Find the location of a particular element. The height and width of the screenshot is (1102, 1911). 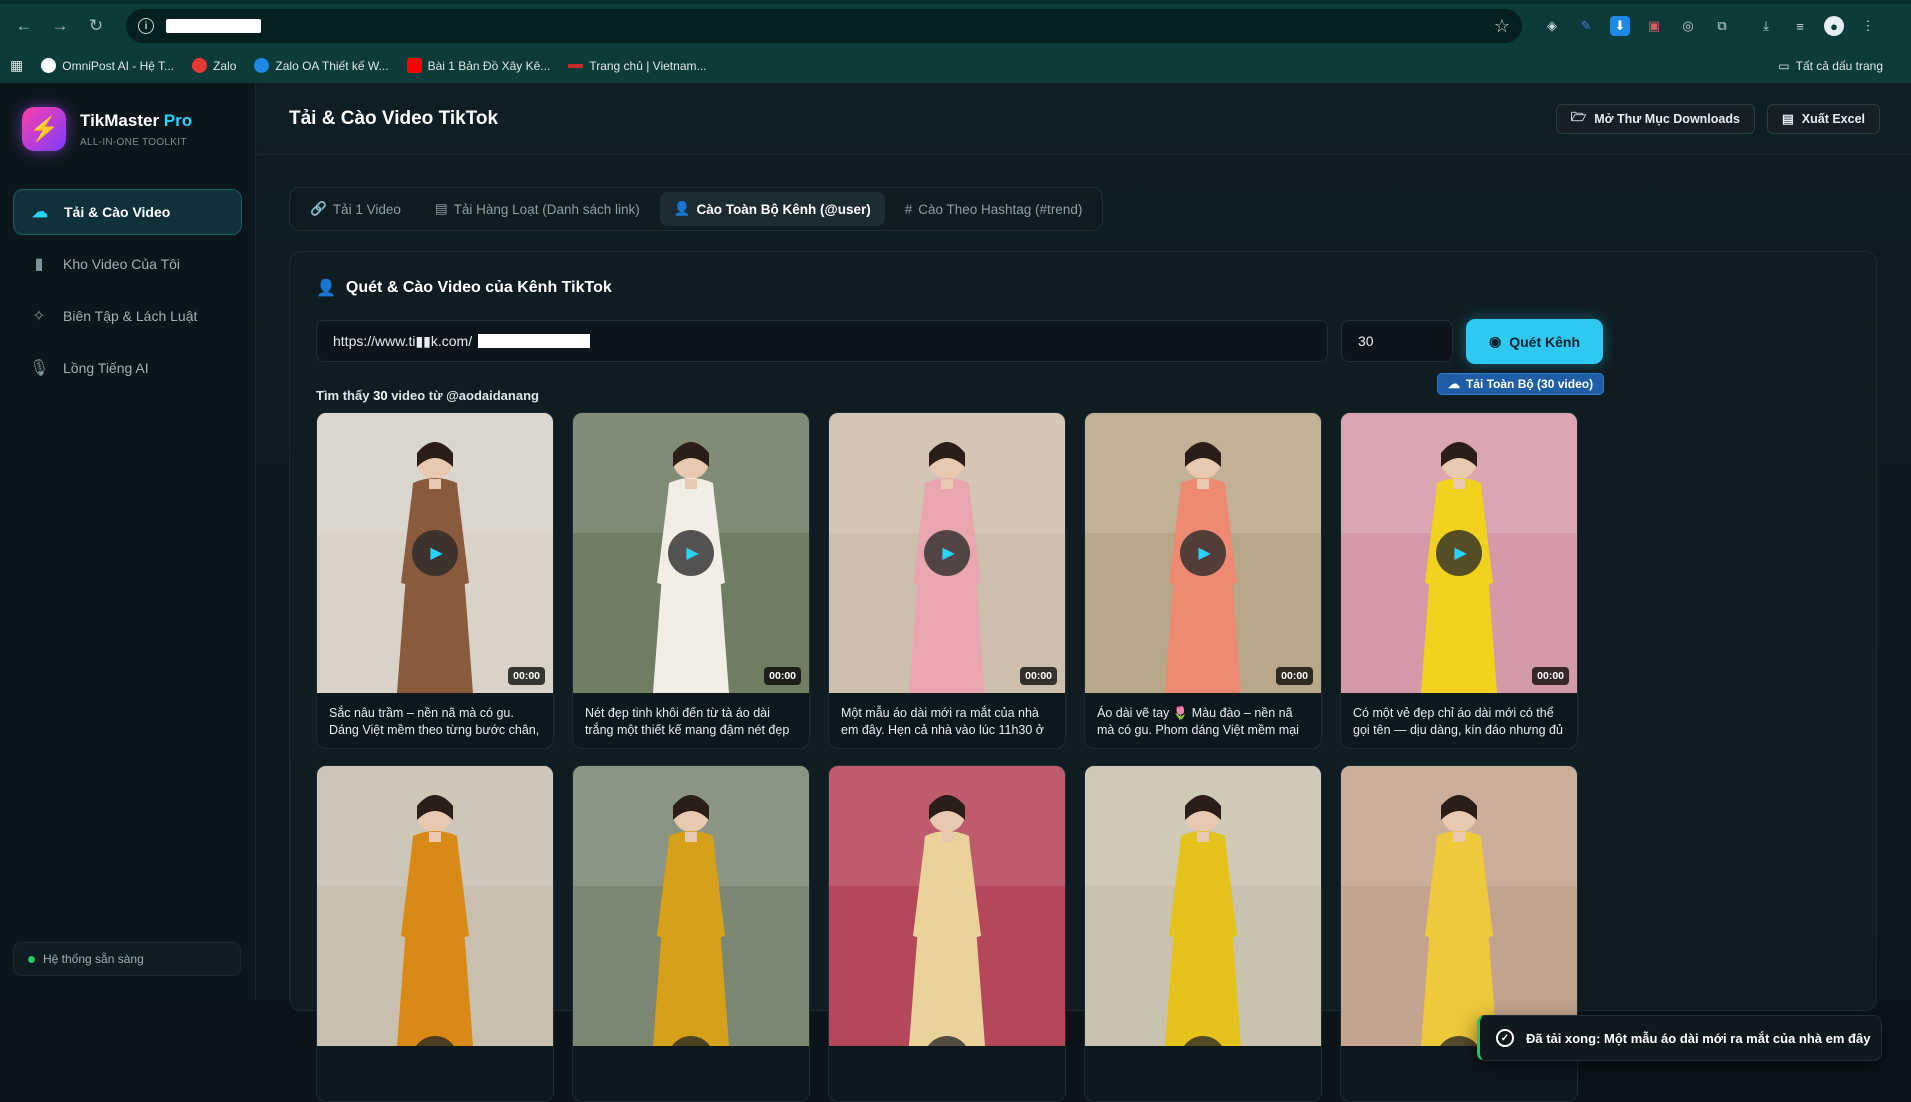

url-redaction is located at coordinates (534, 341).